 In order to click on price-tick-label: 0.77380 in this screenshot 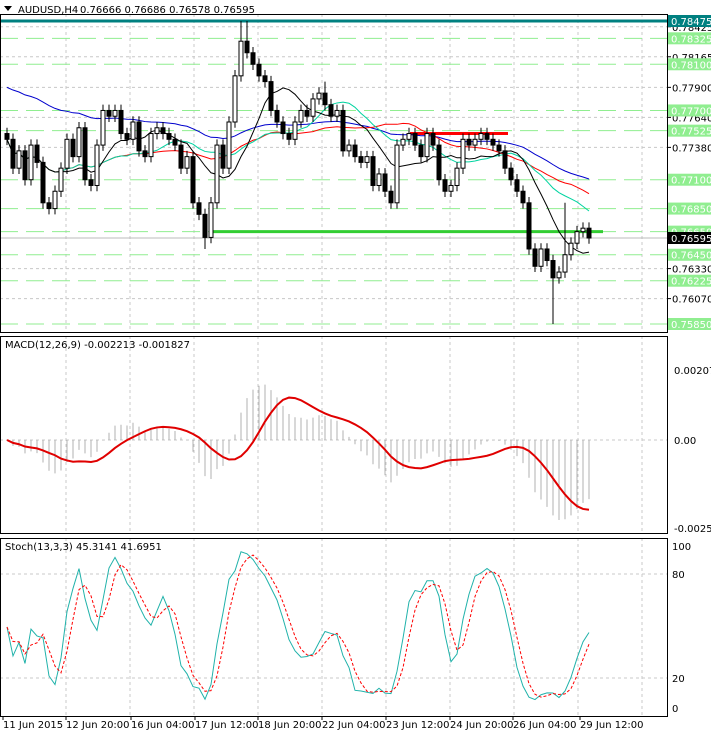, I will do `click(691, 148)`.